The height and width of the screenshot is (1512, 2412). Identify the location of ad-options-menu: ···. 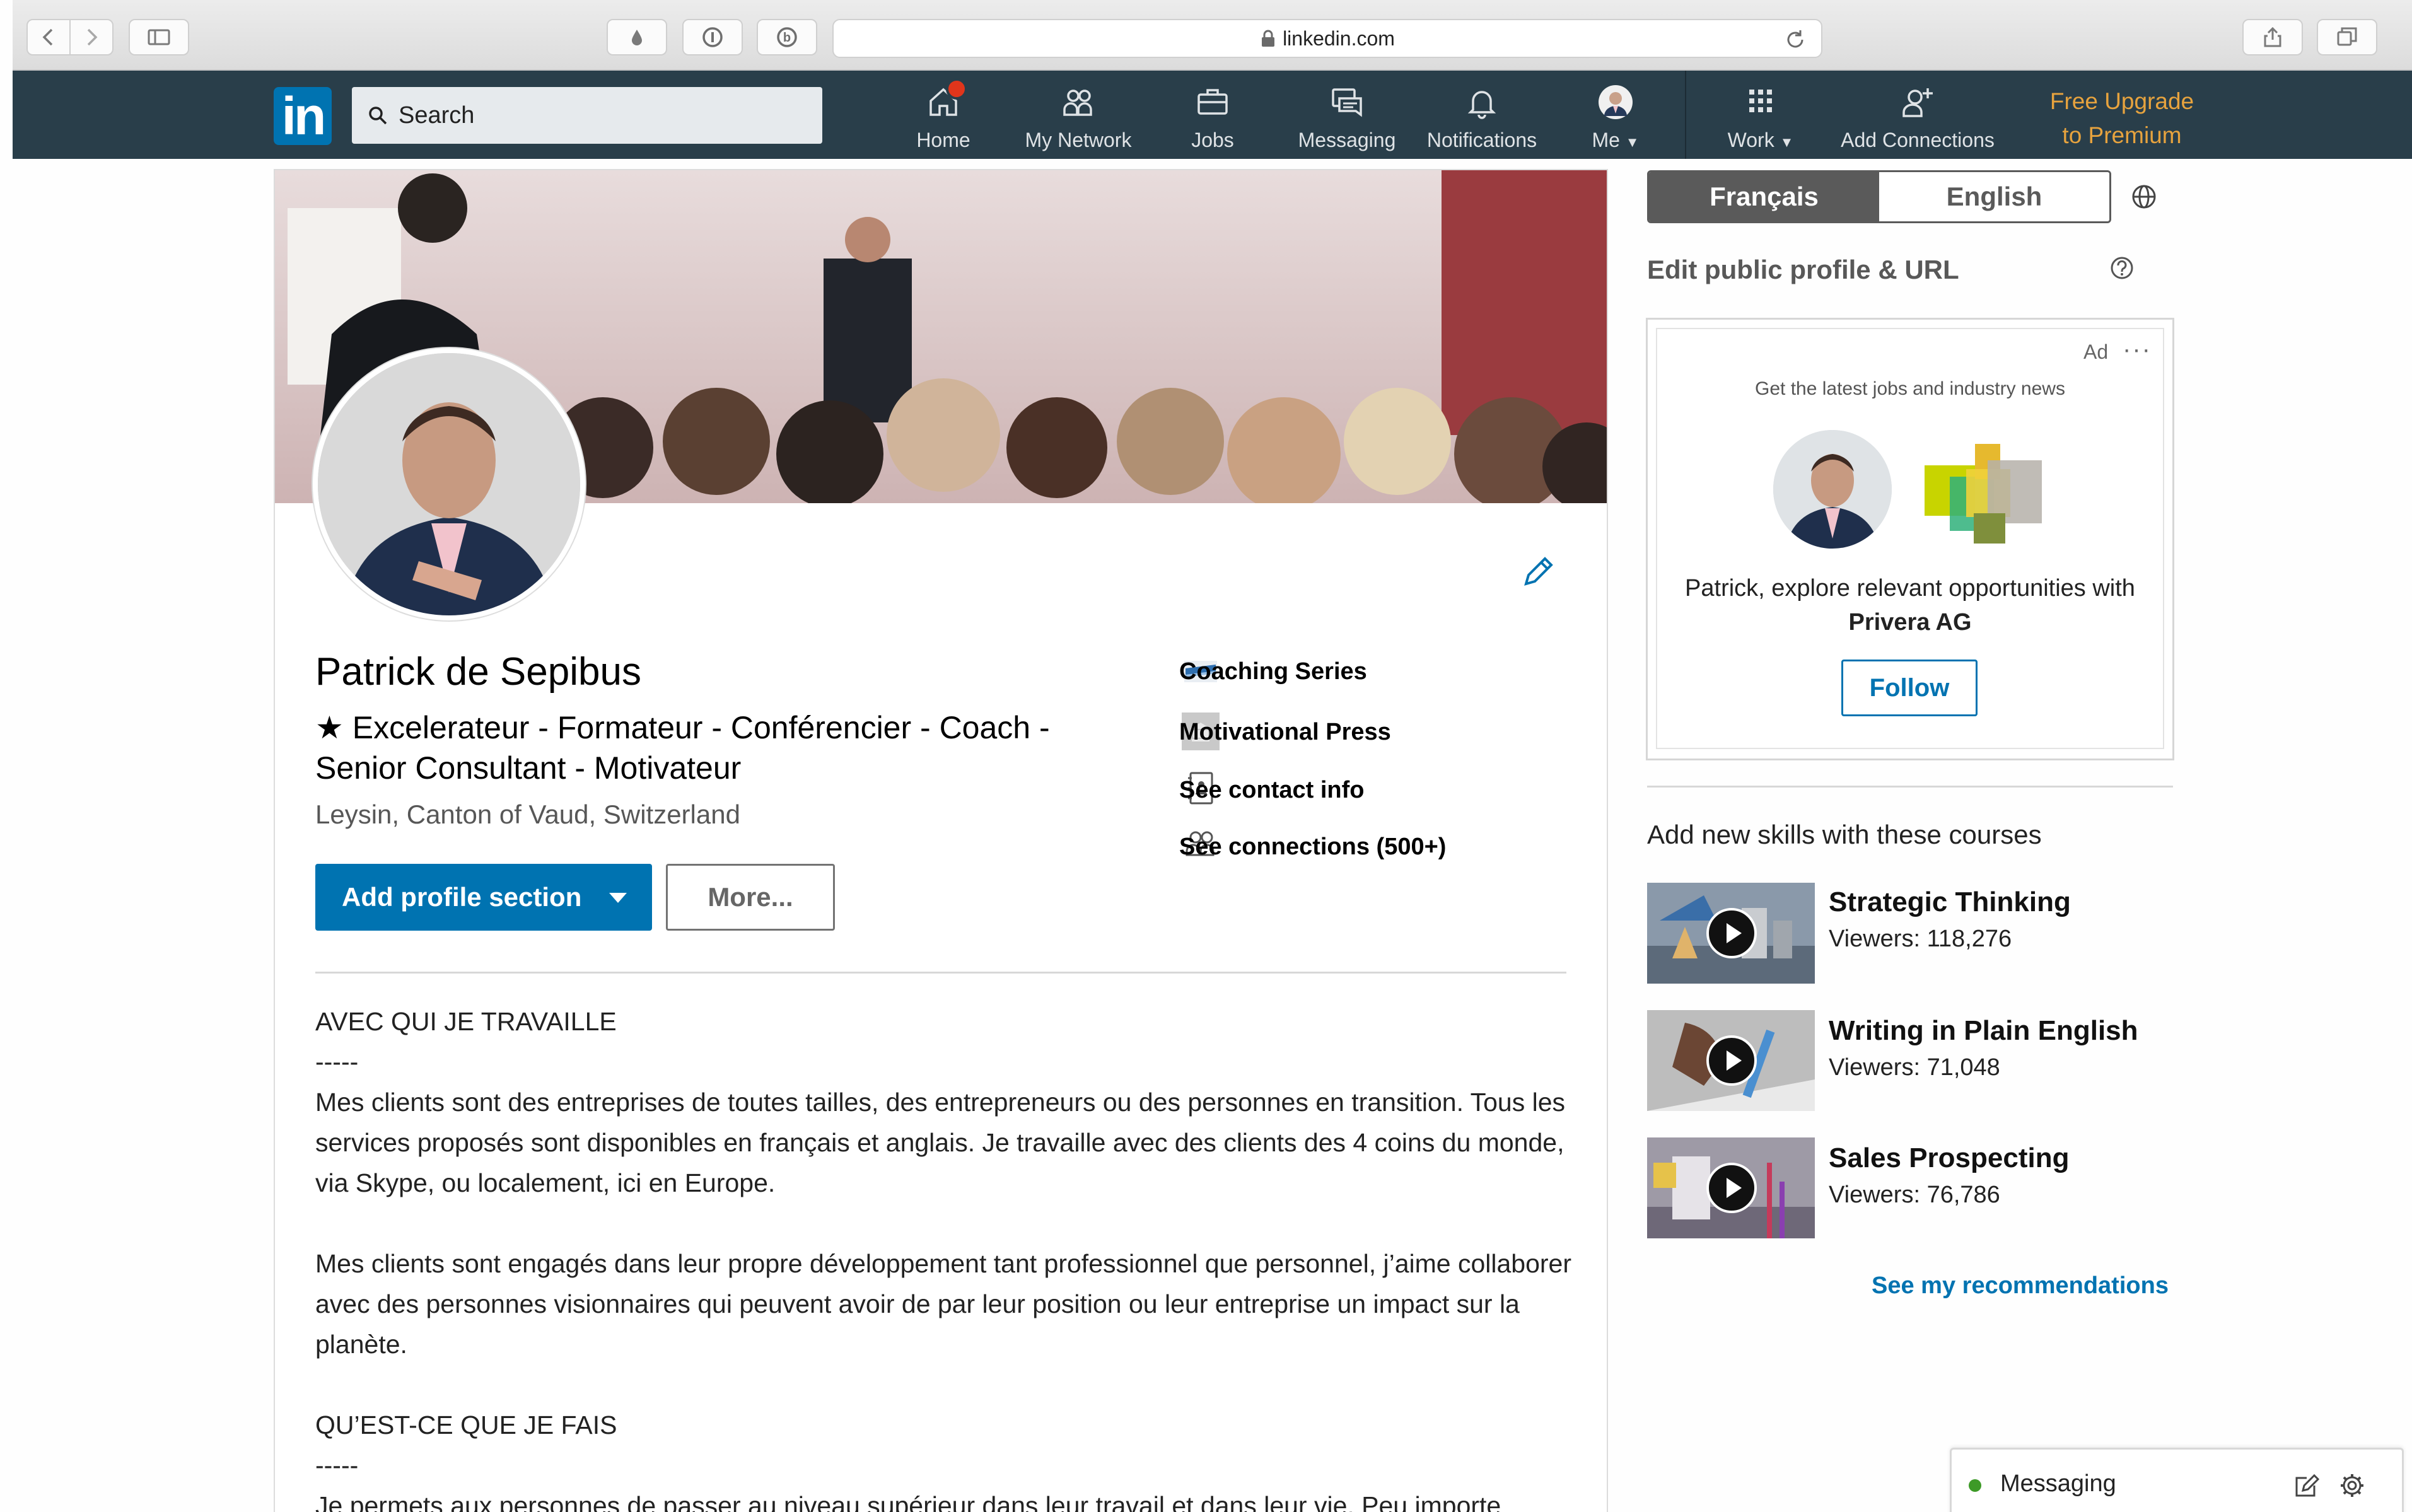
(2137, 350).